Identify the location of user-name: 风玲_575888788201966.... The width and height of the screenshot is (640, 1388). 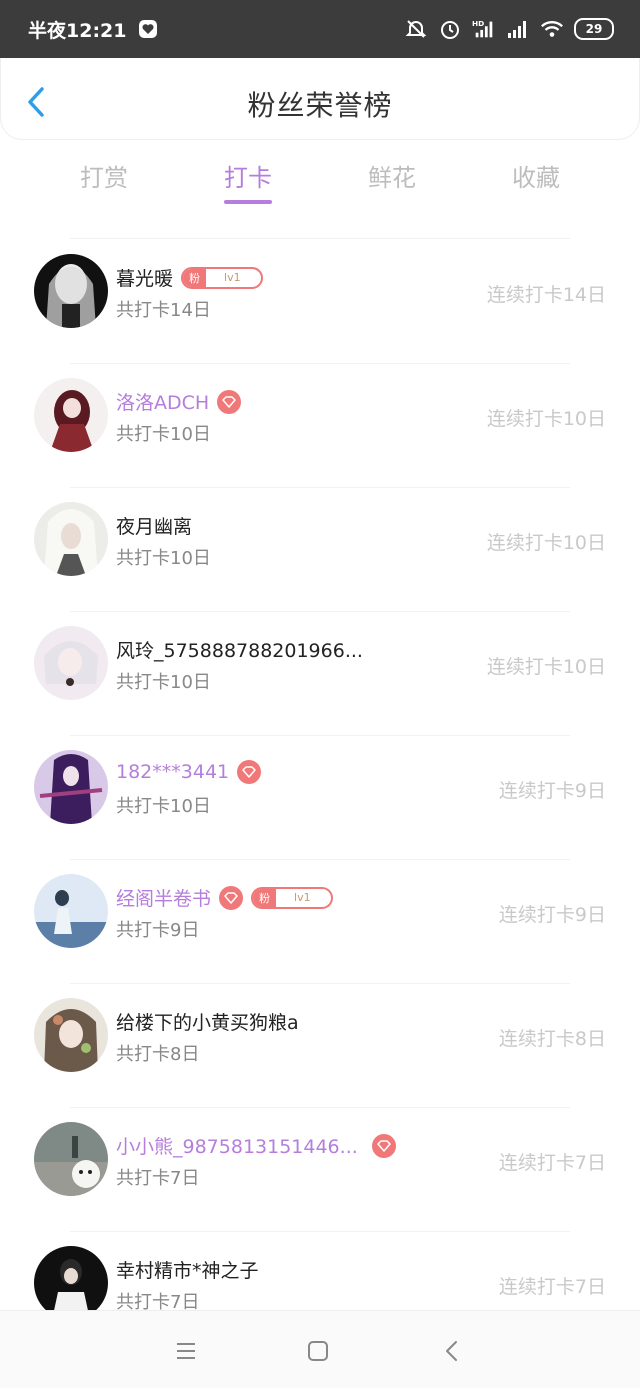
(239, 649).